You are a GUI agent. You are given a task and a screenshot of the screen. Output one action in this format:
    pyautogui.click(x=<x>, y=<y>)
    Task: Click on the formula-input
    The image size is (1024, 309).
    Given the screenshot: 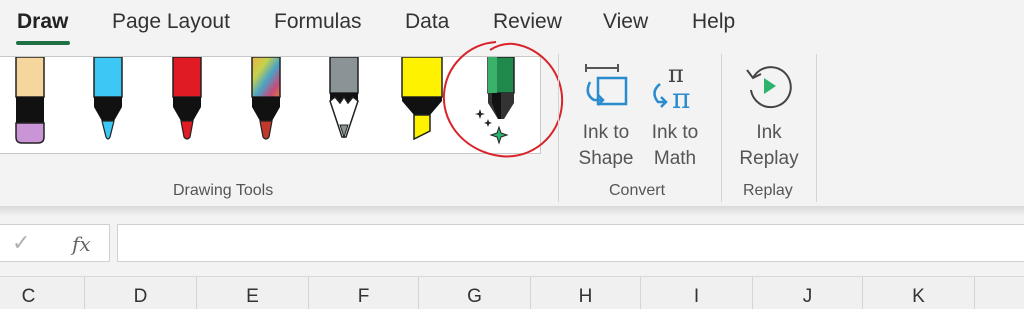 What is the action you would take?
    pyautogui.click(x=570, y=243)
    